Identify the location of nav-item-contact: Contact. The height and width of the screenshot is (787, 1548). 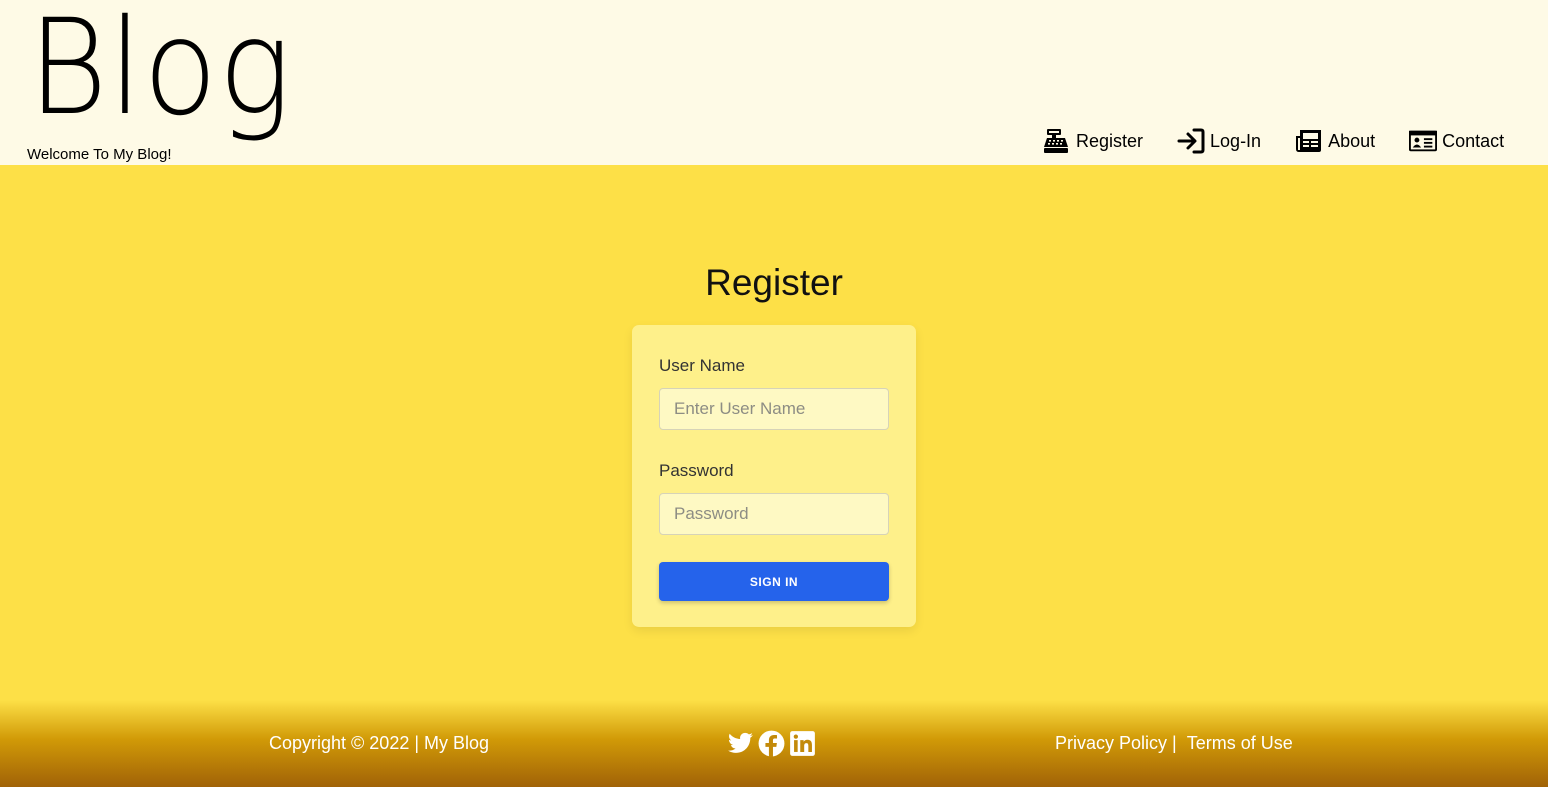
(1456, 141).